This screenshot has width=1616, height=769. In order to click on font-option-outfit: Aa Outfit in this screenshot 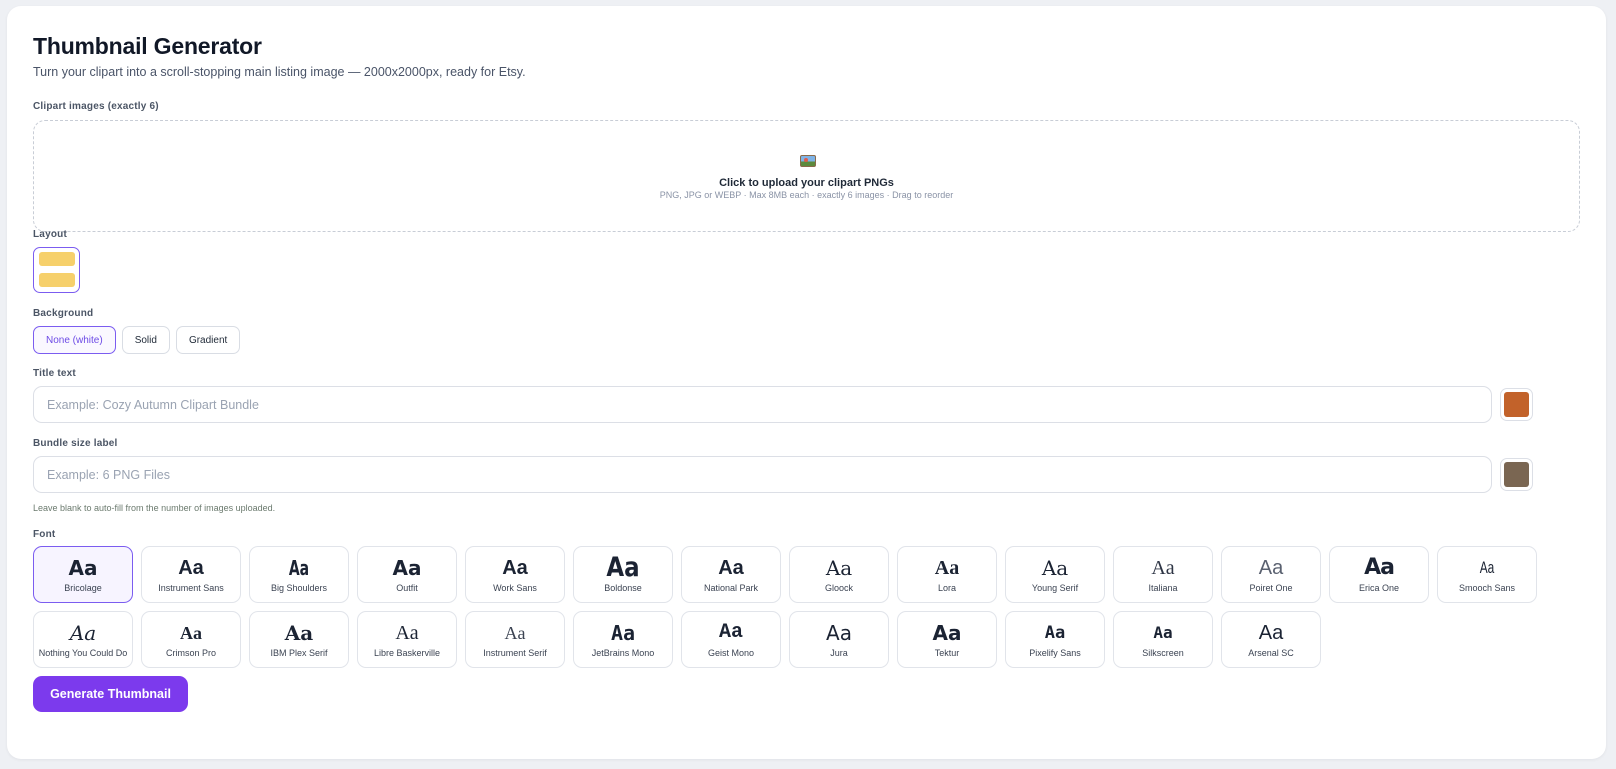, I will do `click(407, 574)`.